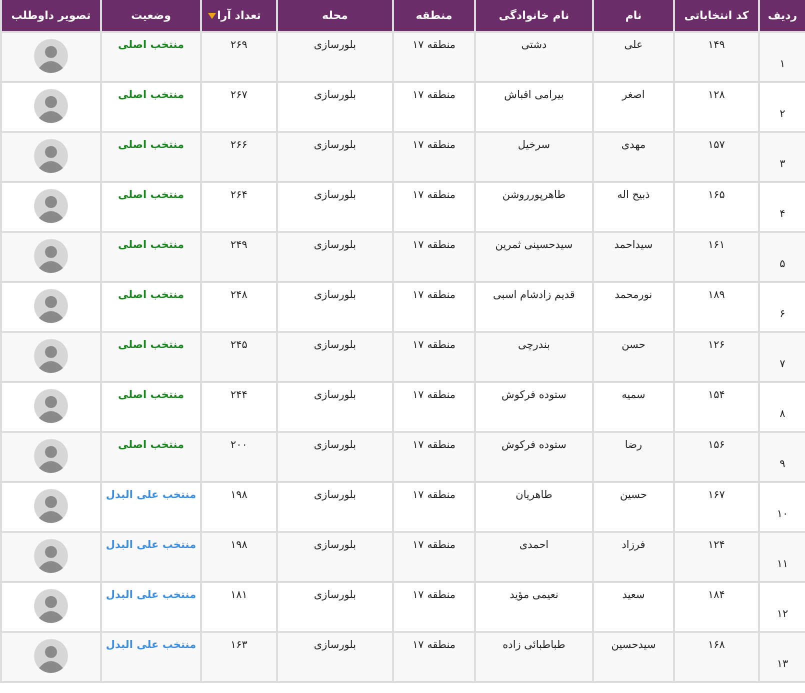  I want to click on table-cell: حسین, so click(633, 507).